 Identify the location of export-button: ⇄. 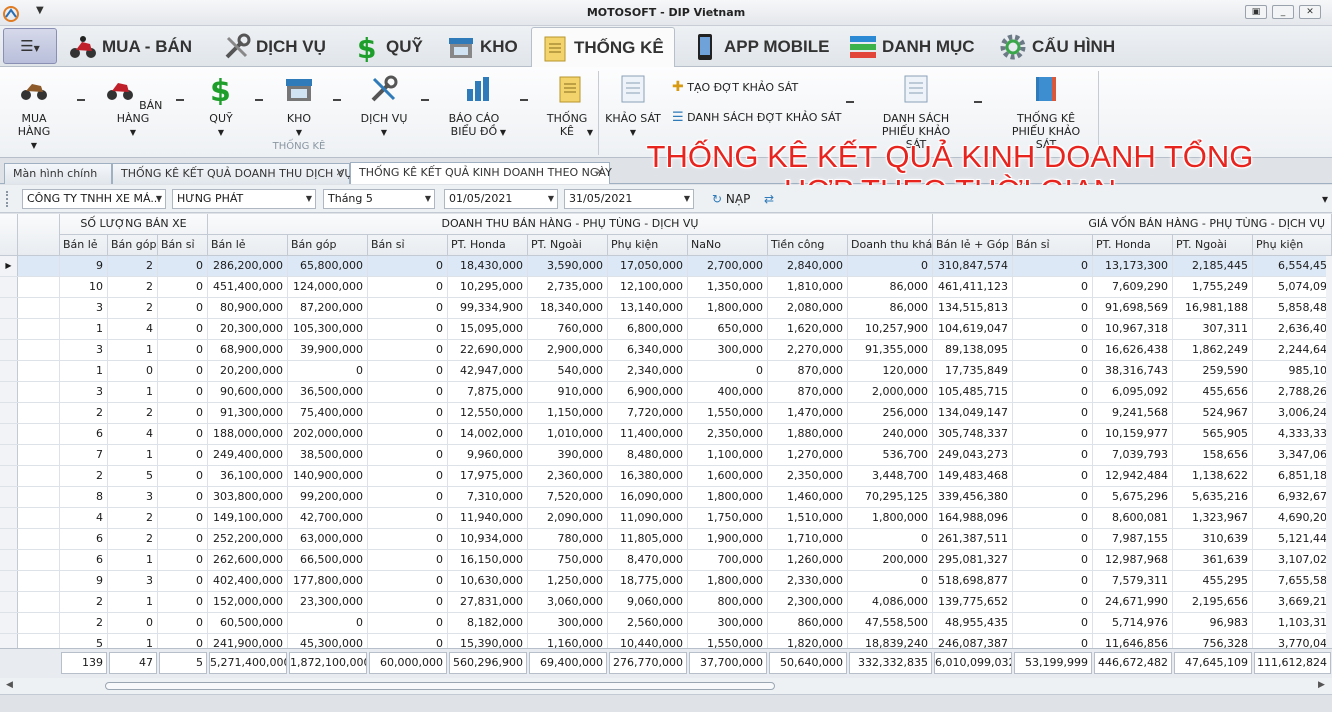
(769, 199).